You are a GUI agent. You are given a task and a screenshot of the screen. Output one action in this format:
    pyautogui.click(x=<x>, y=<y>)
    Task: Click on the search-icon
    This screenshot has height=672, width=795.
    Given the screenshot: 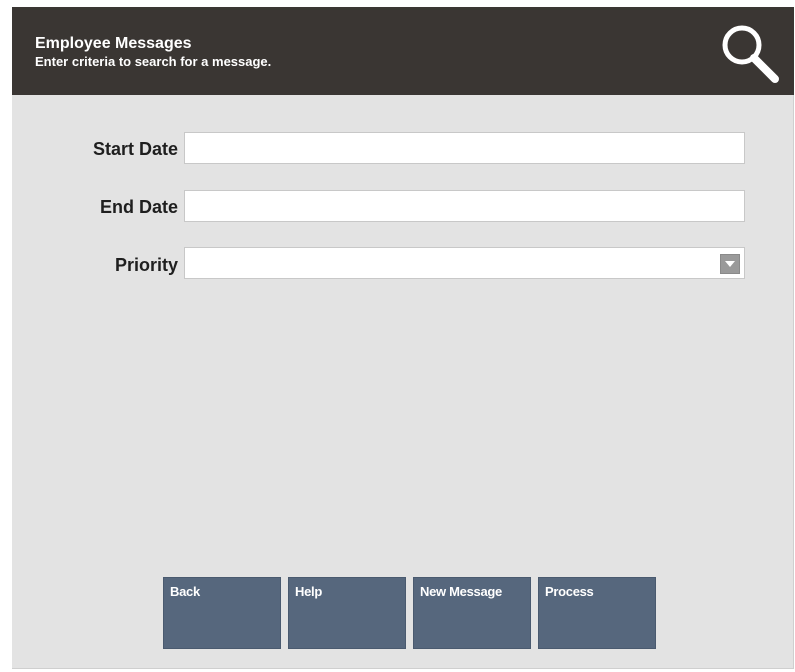 What is the action you would take?
    pyautogui.click(x=750, y=54)
    